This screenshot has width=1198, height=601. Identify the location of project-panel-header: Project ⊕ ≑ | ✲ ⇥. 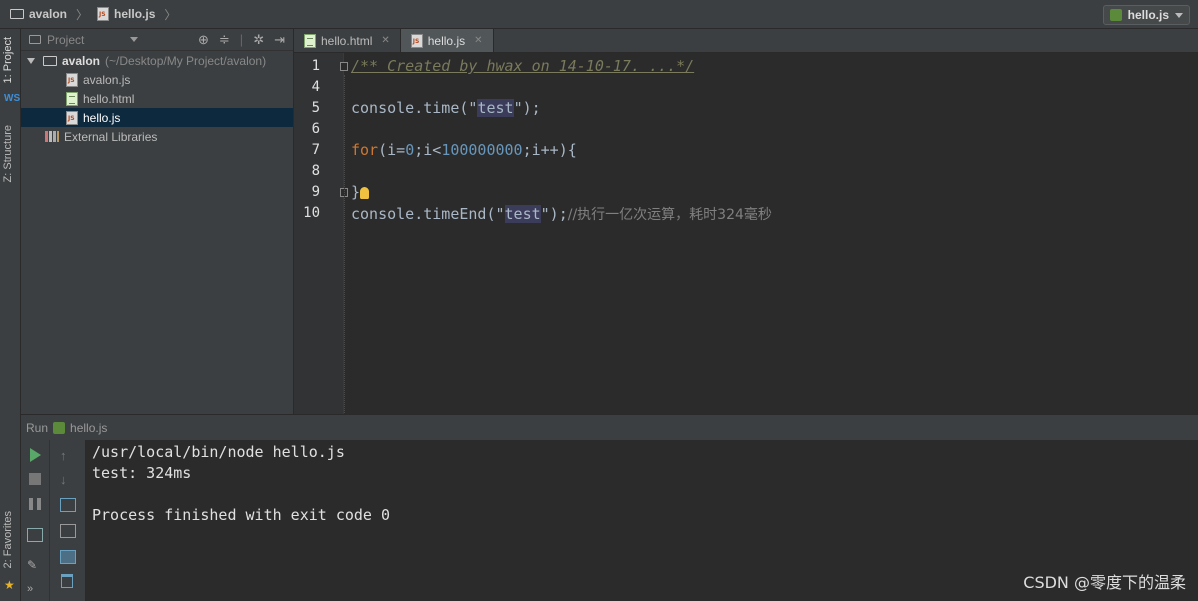
(157, 40).